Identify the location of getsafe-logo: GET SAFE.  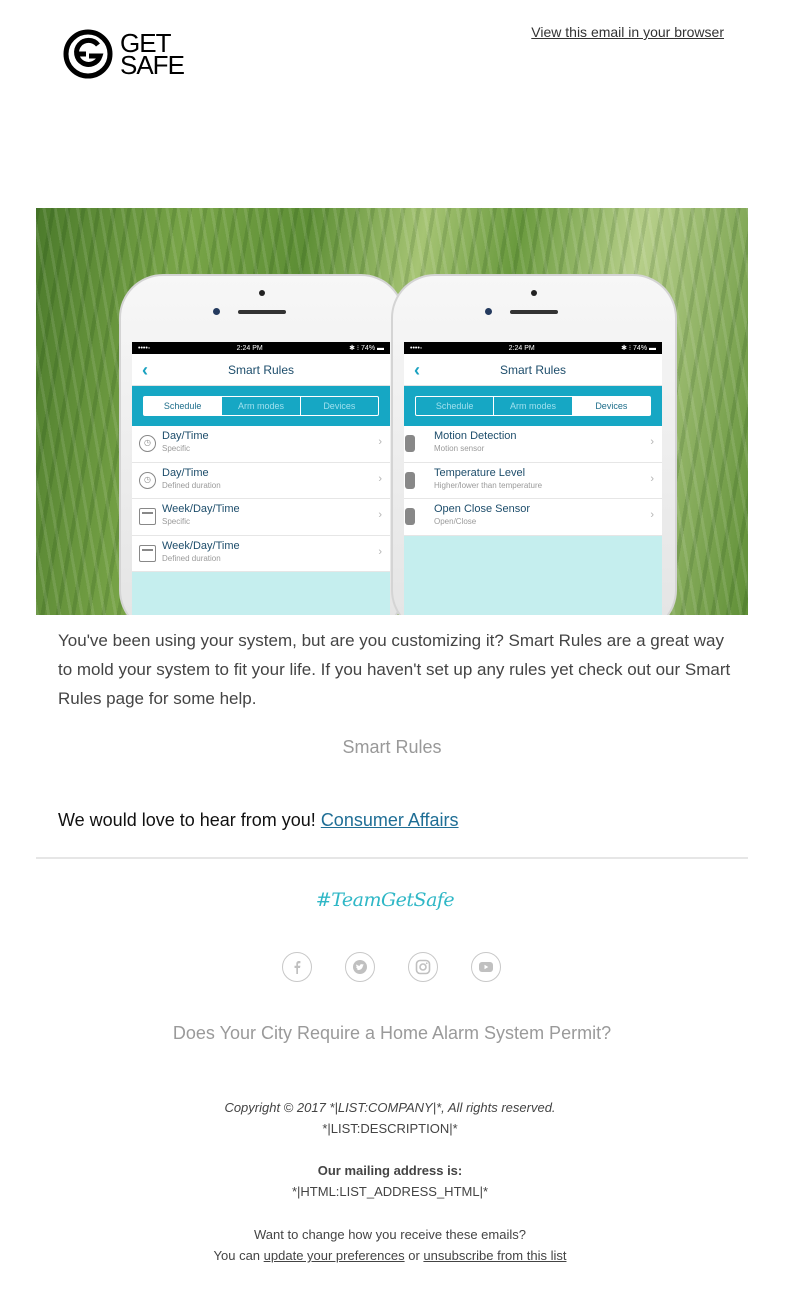
(123, 54).